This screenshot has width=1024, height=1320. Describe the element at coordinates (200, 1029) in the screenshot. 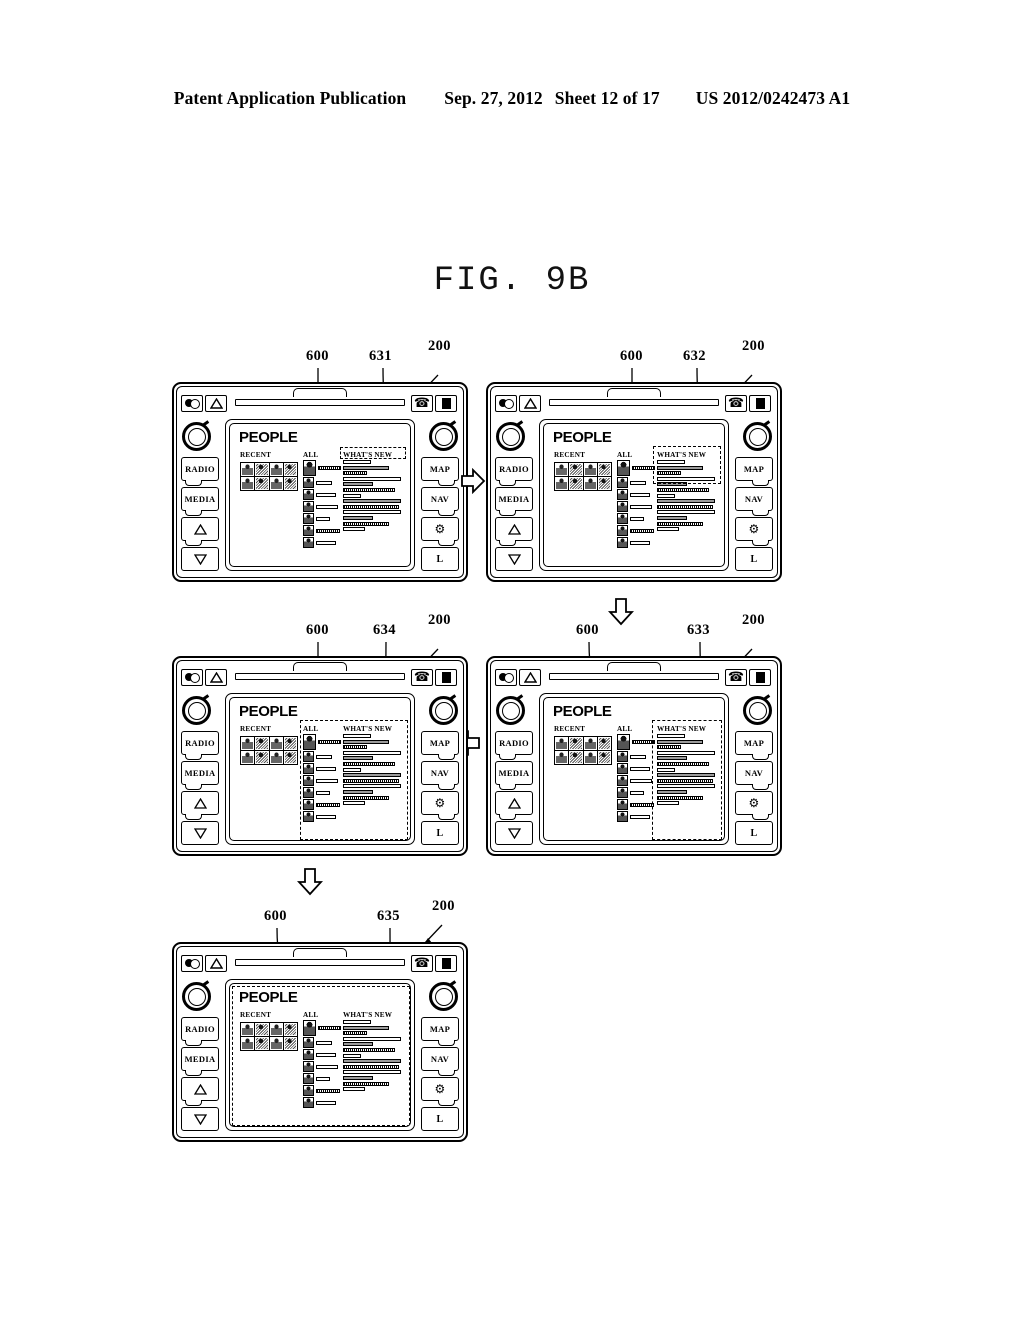

I see `radio-button-label: RADIO` at that location.